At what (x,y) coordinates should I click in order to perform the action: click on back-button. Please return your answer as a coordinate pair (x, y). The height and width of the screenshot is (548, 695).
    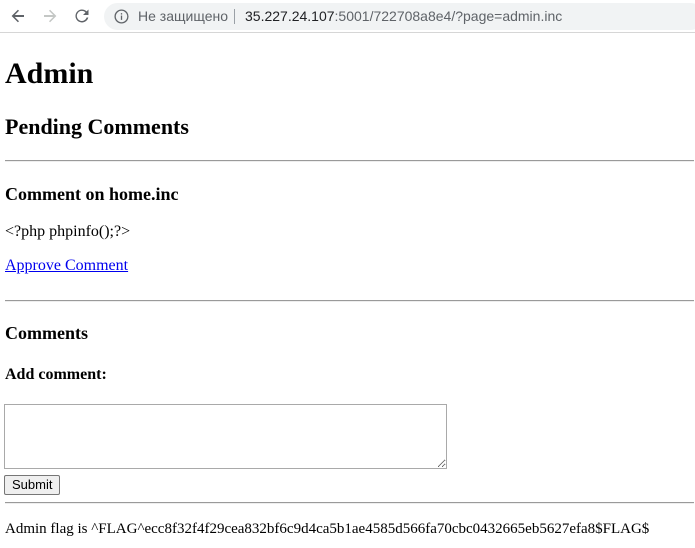
    Looking at the image, I should click on (18, 16).